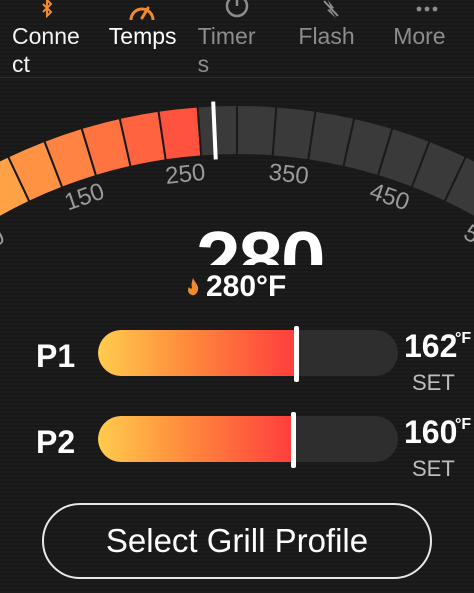 Image resolution: width=474 pixels, height=593 pixels. Describe the element at coordinates (46, 50) in the screenshot. I see `tab-connect-label: Connect` at that location.